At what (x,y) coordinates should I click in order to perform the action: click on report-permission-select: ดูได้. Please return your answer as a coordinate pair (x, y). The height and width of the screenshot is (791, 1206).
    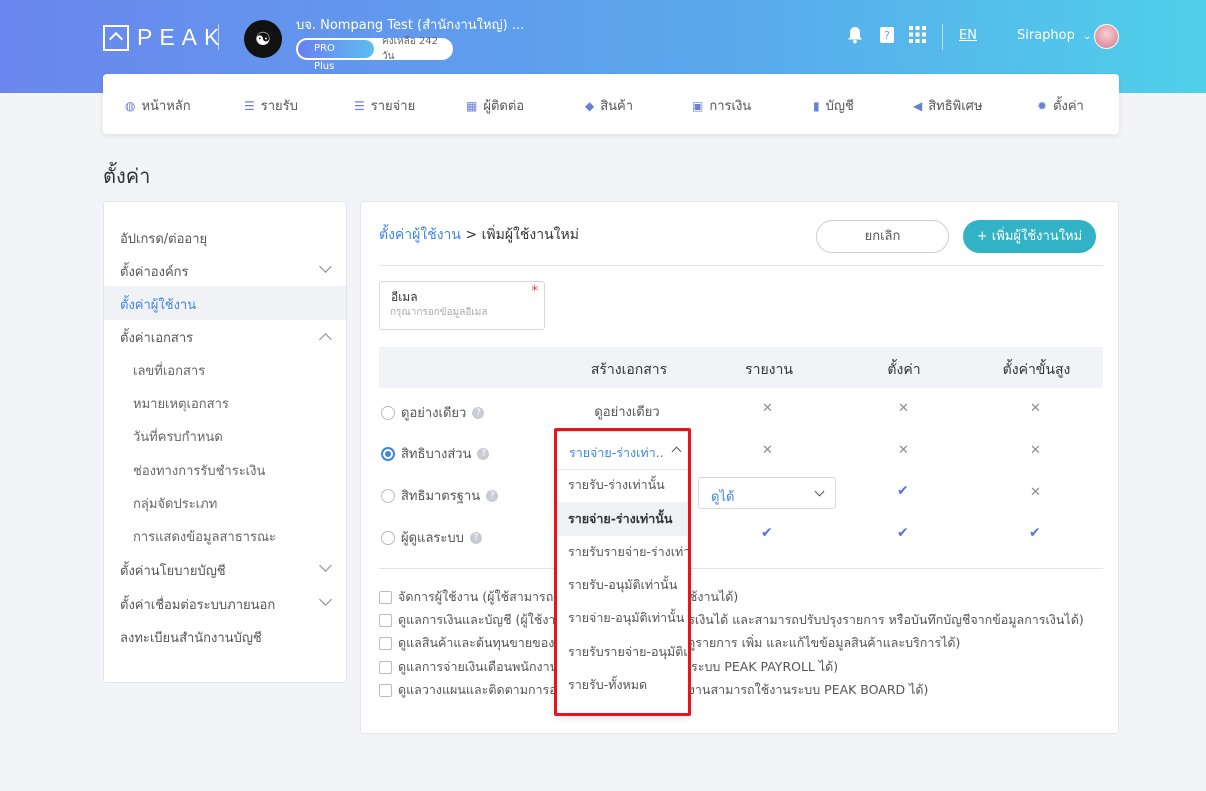
    Looking at the image, I should click on (767, 493).